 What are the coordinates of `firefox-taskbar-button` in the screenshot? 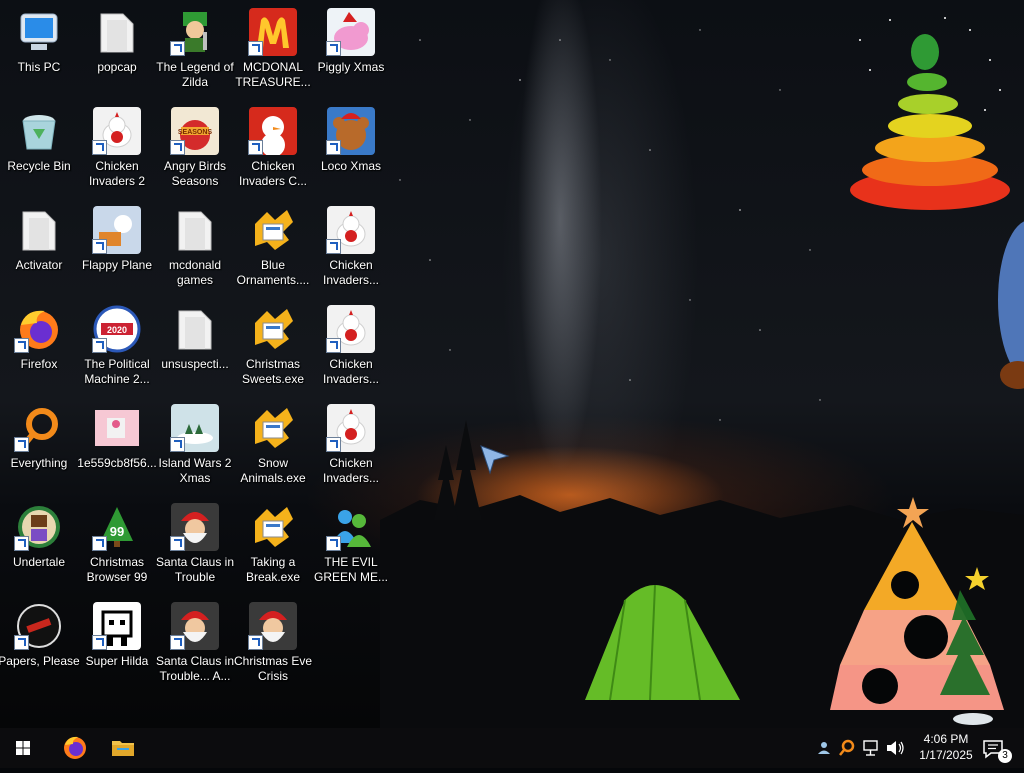 It's located at (75, 748).